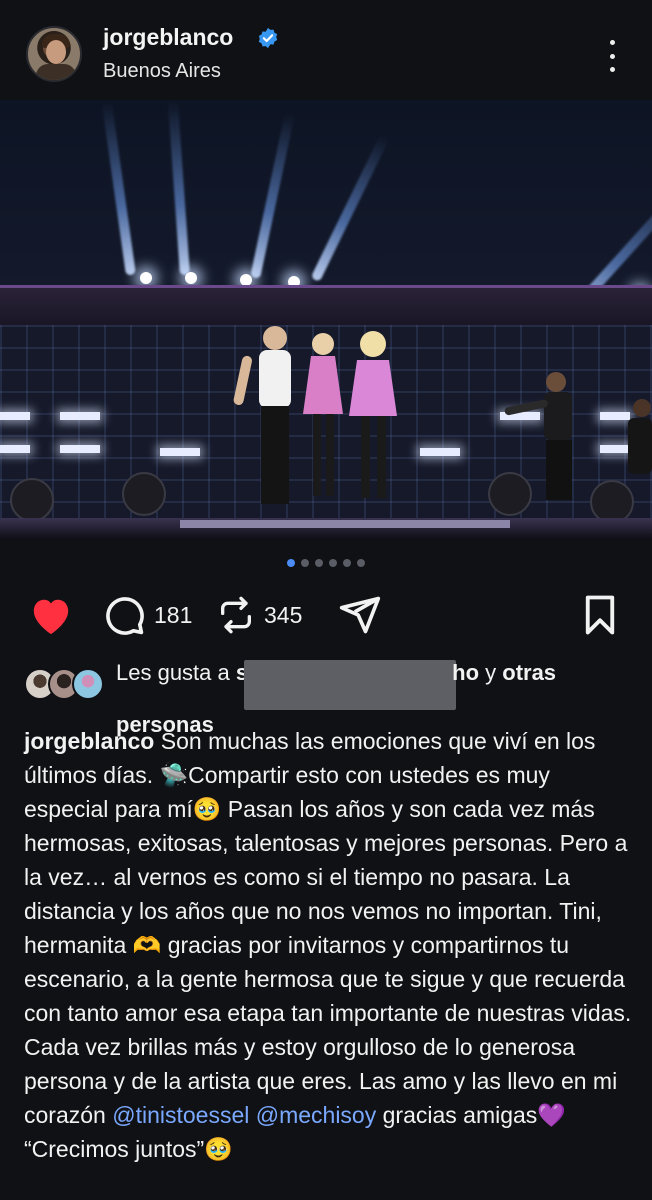 This screenshot has height=1200, width=652. I want to click on liker-avatars, so click(66, 686).